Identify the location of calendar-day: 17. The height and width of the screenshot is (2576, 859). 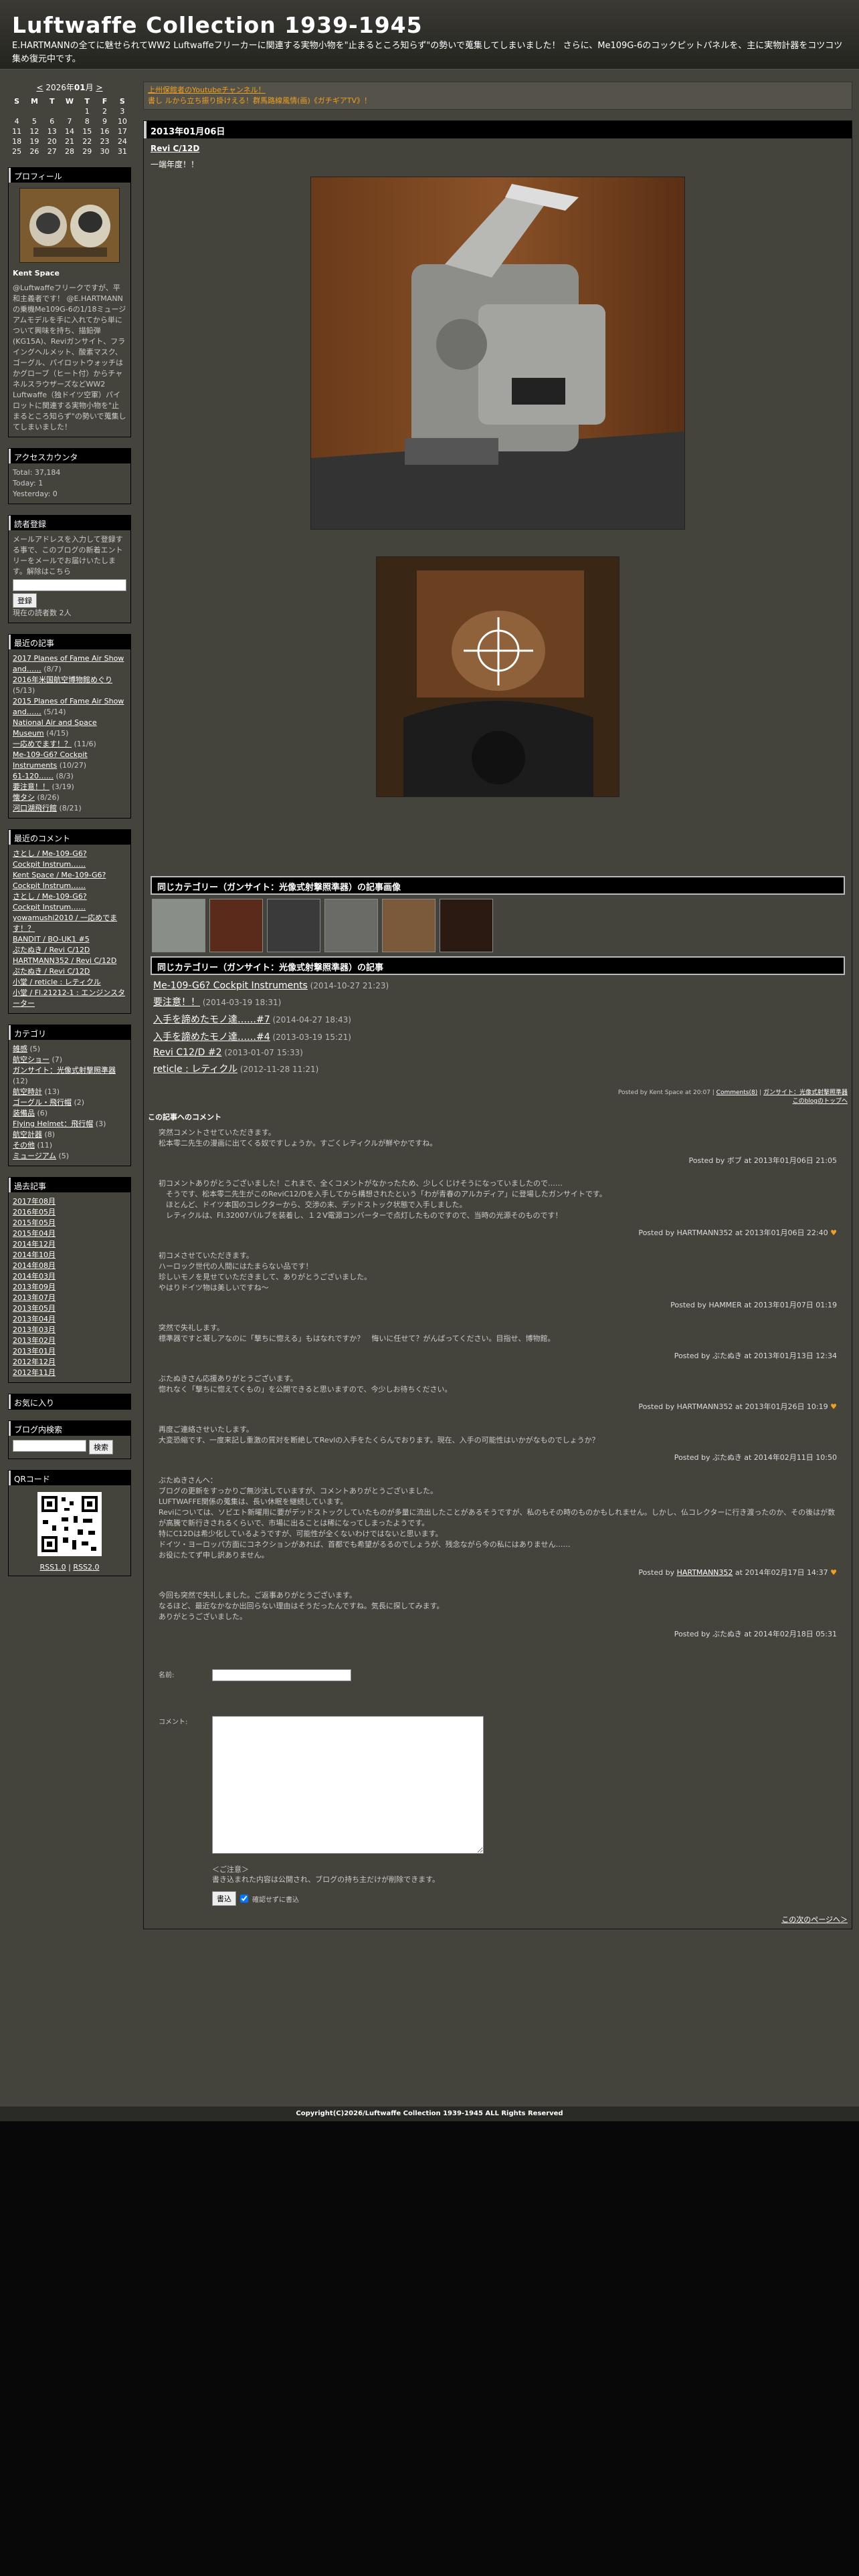
(122, 131).